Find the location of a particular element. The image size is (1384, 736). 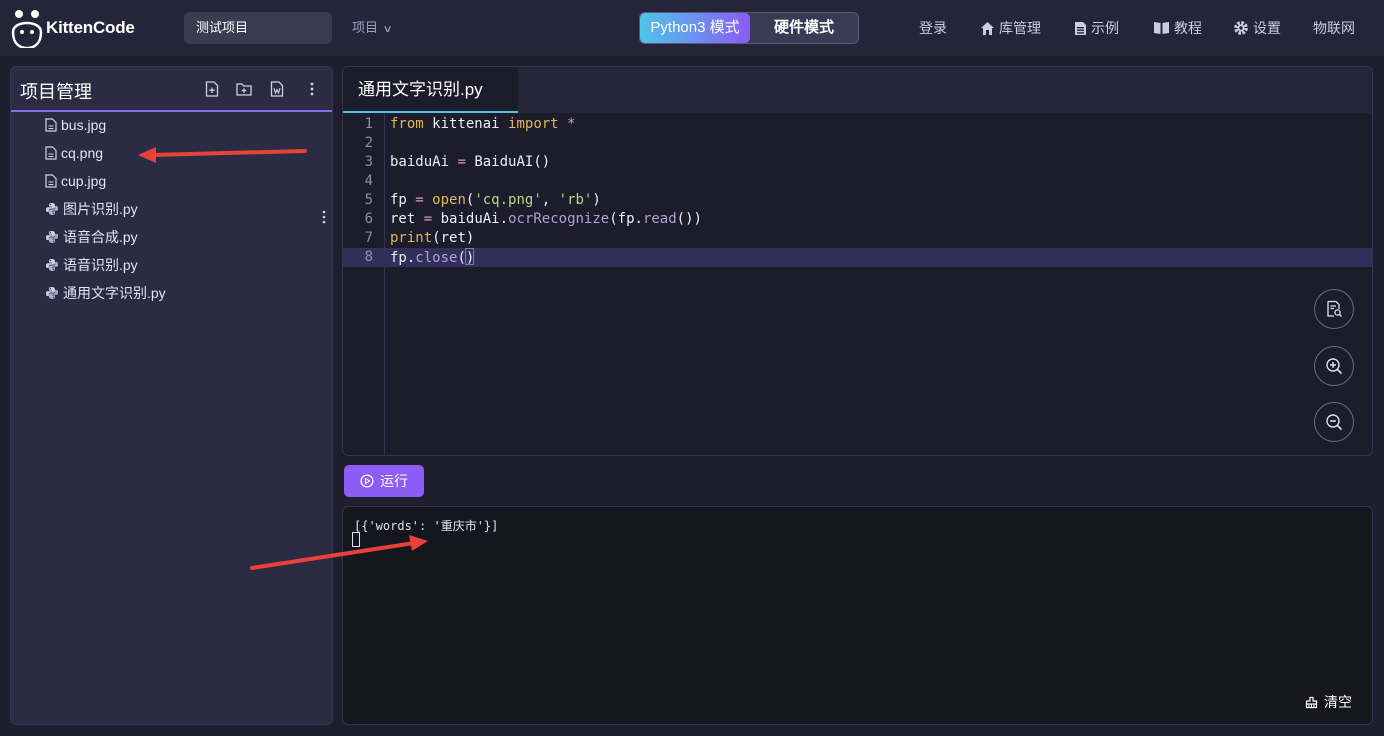

upload-file-button is located at coordinates (277, 89).